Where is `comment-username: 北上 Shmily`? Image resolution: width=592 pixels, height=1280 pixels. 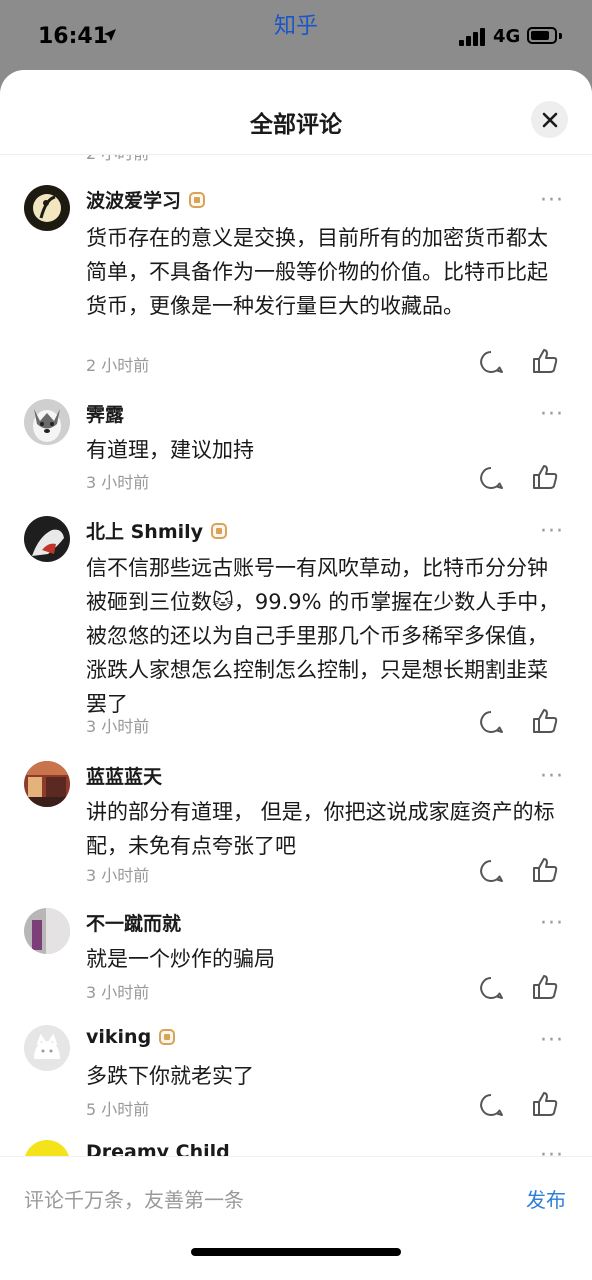 comment-username: 北上 Shmily is located at coordinates (157, 530).